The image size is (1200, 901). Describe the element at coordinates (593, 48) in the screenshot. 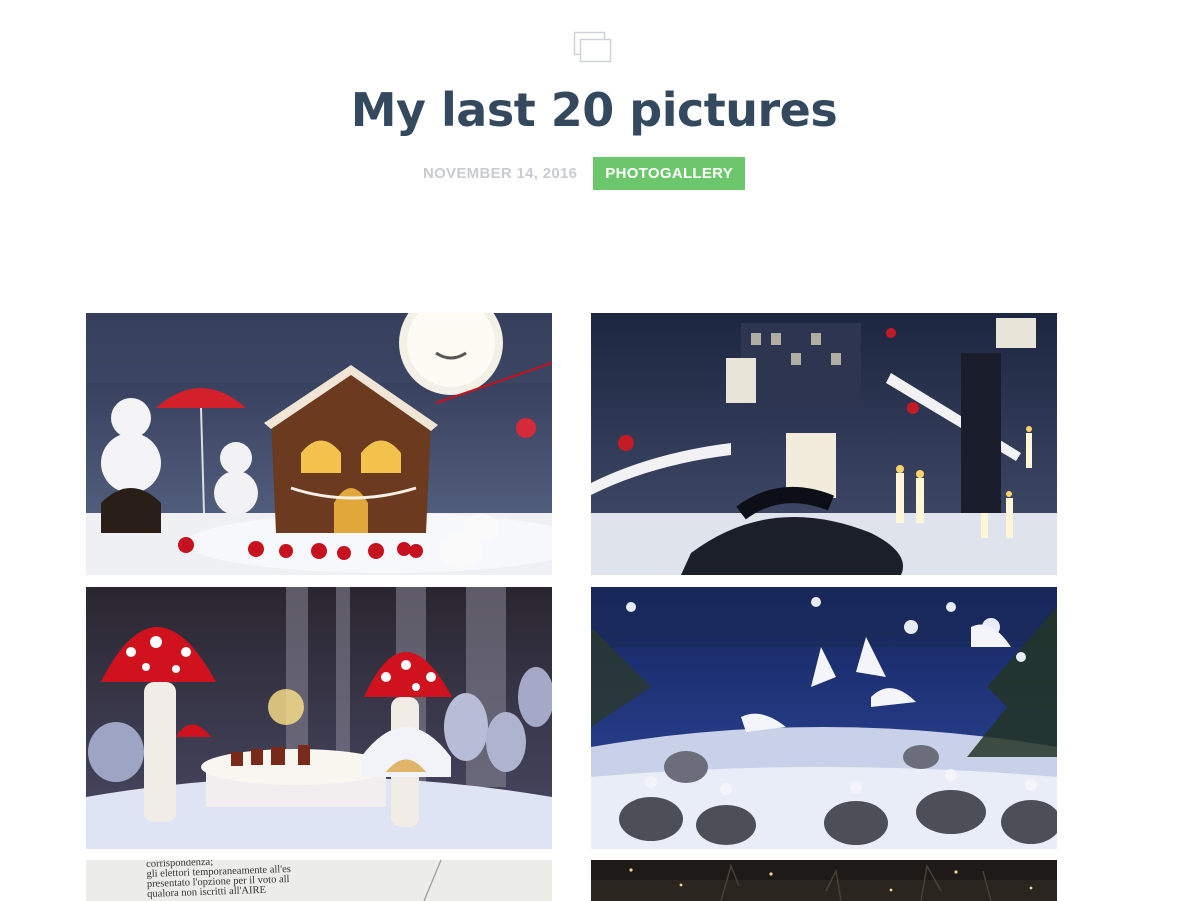

I see `gallery-icon` at that location.